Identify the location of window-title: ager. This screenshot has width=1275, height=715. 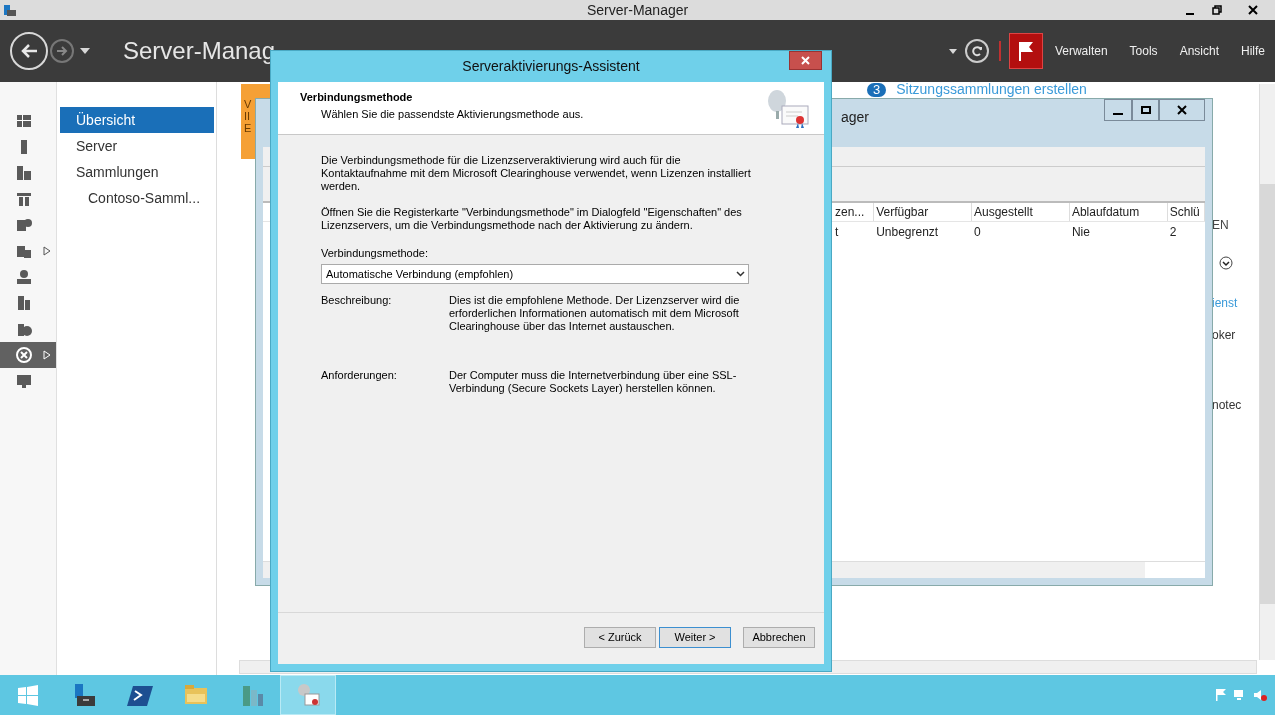
(855, 117).